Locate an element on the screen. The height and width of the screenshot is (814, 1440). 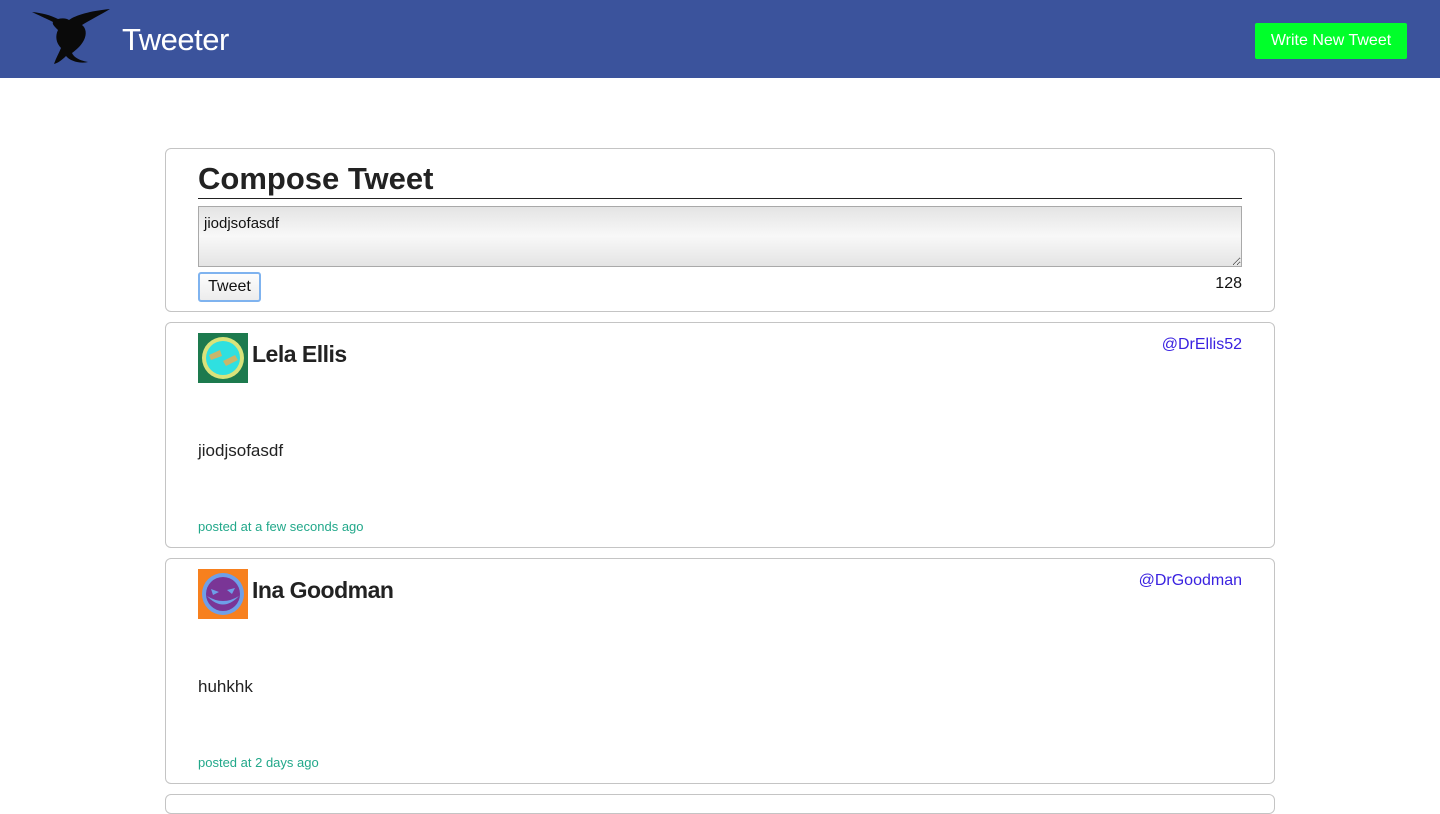
tweet-author-name: Ina Goodman is located at coordinates (323, 590).